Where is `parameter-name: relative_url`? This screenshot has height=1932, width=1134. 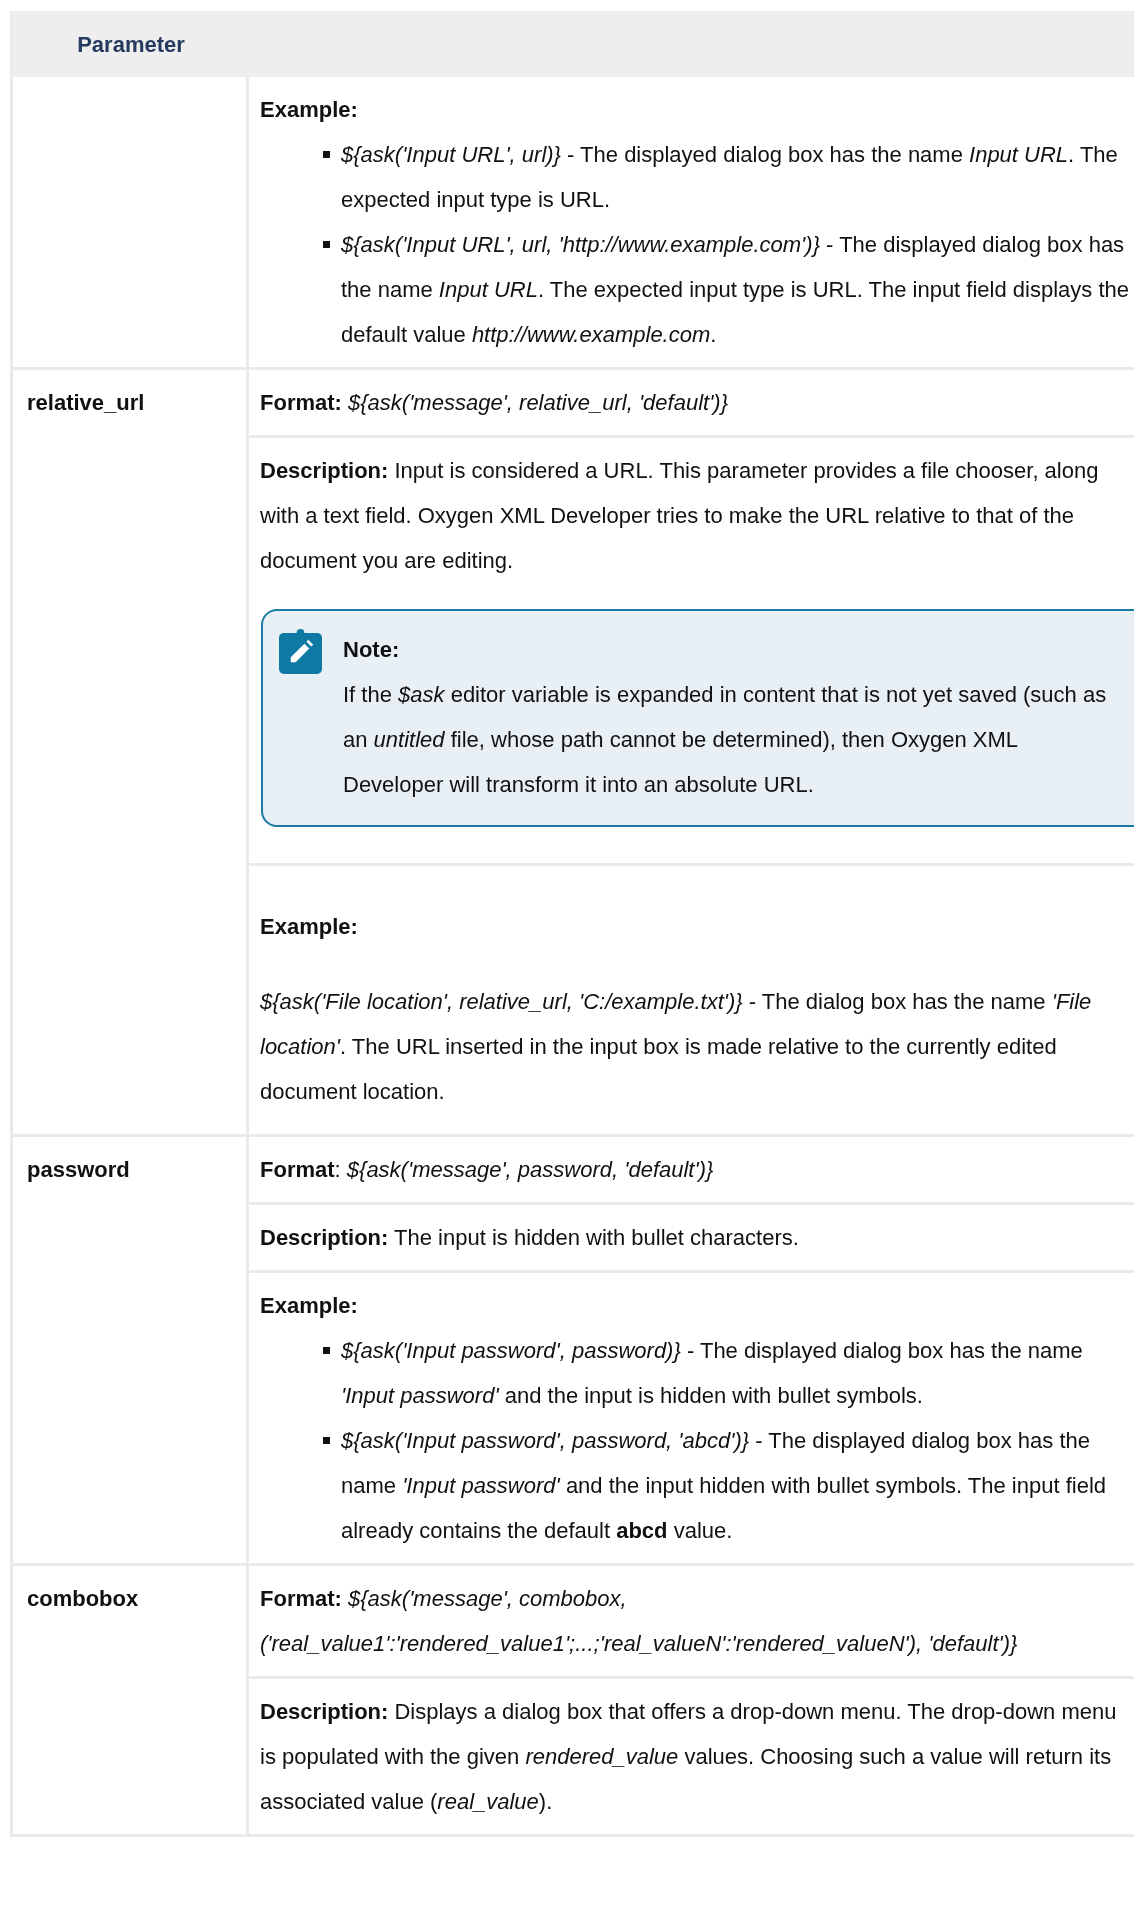 parameter-name: relative_url is located at coordinates (86, 402).